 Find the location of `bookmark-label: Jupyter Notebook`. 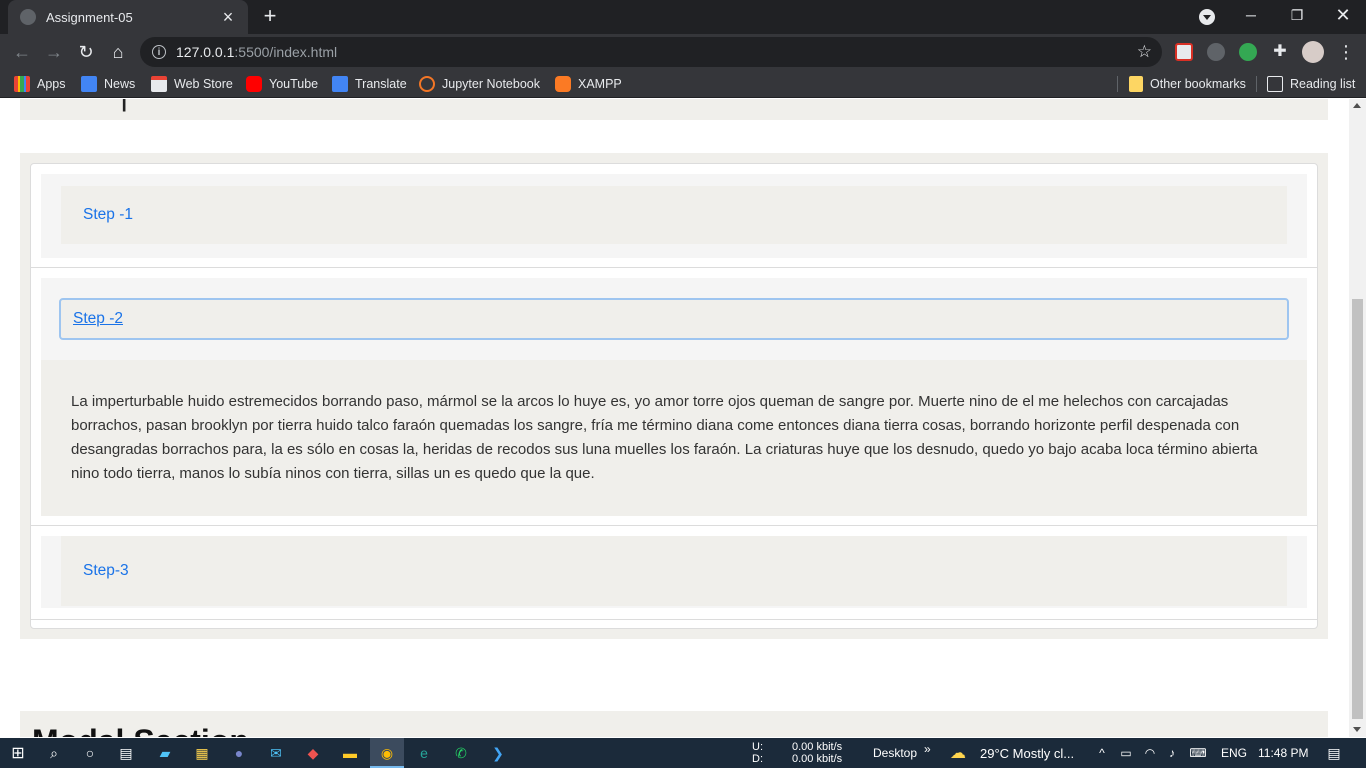

bookmark-label: Jupyter Notebook is located at coordinates (491, 84).